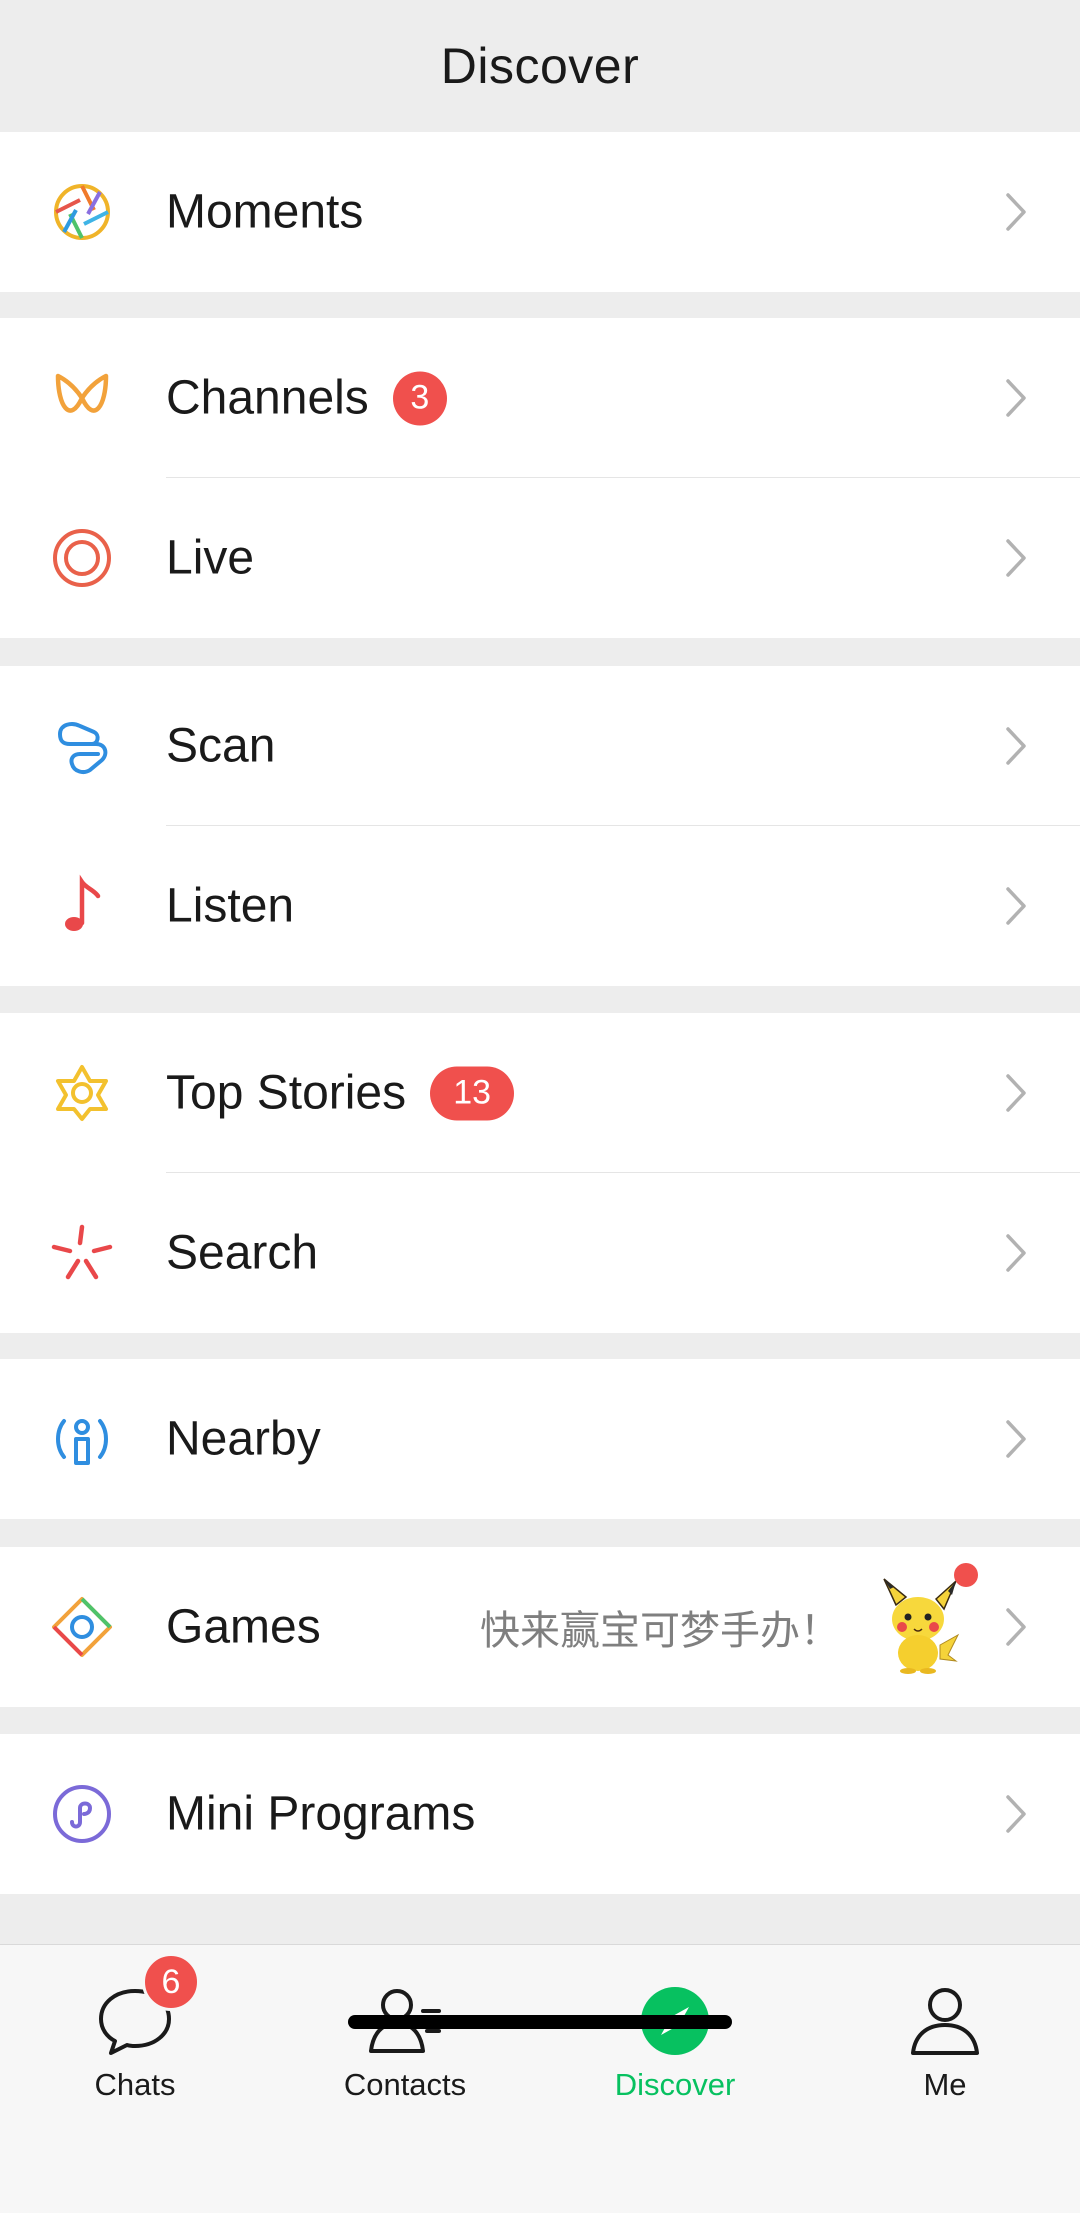 Image resolution: width=1080 pixels, height=2213 pixels. What do you see at coordinates (82, 1253) in the screenshot?
I see `search-sparkle-icon` at bounding box center [82, 1253].